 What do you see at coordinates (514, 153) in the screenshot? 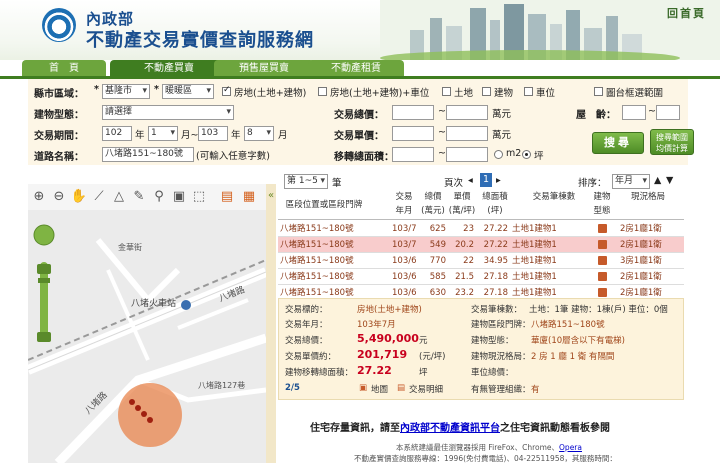
I see `area-unit-m2-label: m2` at bounding box center [514, 153].